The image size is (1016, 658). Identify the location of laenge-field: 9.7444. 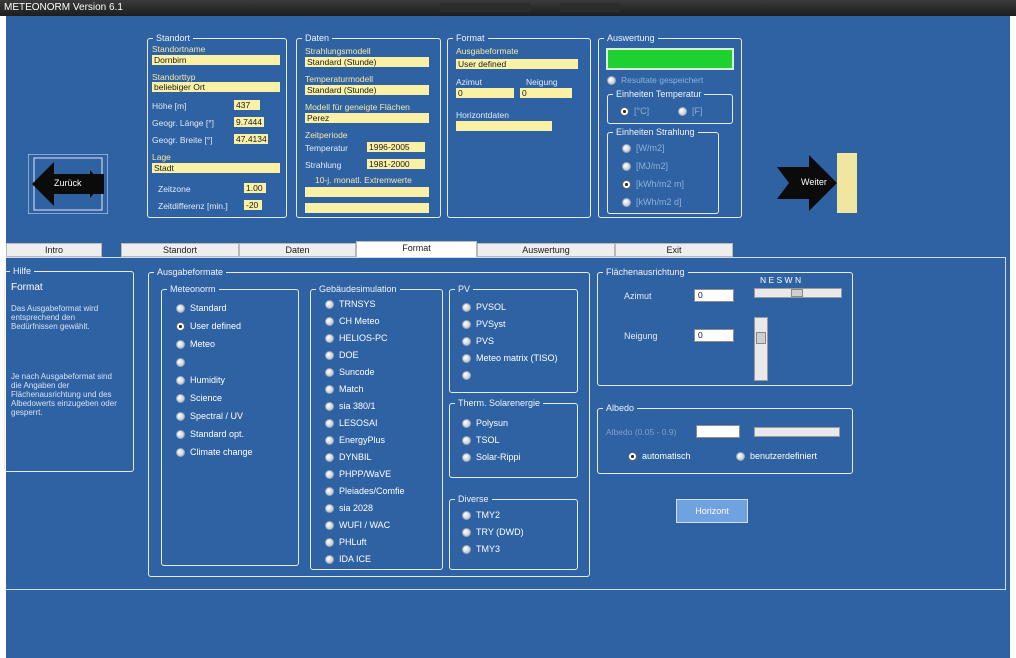
(249, 122).